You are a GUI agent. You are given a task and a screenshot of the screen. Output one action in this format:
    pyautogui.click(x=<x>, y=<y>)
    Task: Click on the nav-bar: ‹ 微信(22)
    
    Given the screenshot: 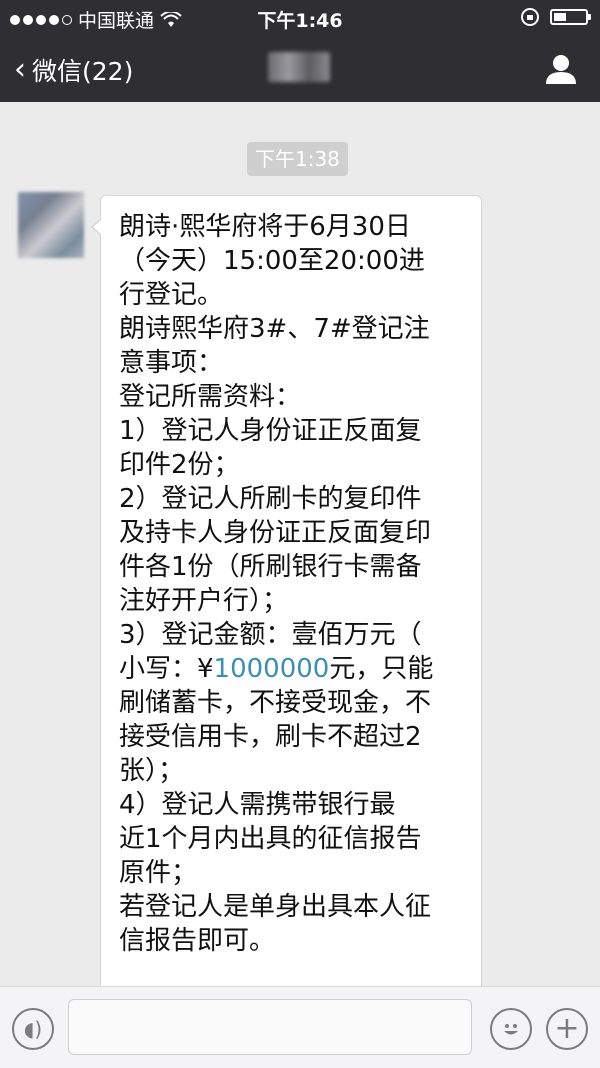 What is the action you would take?
    pyautogui.click(x=300, y=69)
    